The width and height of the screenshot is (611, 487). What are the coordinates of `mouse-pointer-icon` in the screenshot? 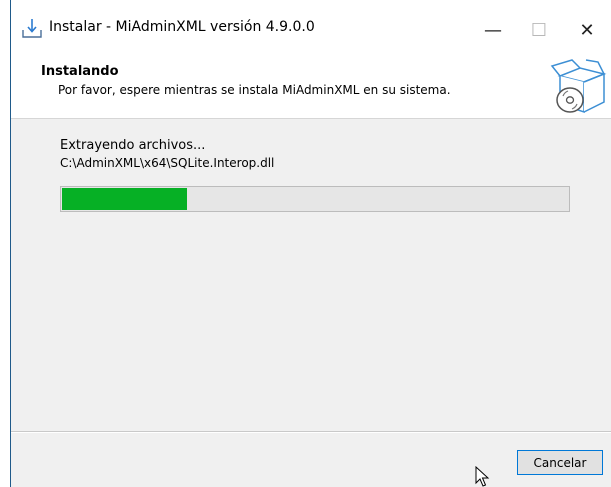 It's located at (482, 476).